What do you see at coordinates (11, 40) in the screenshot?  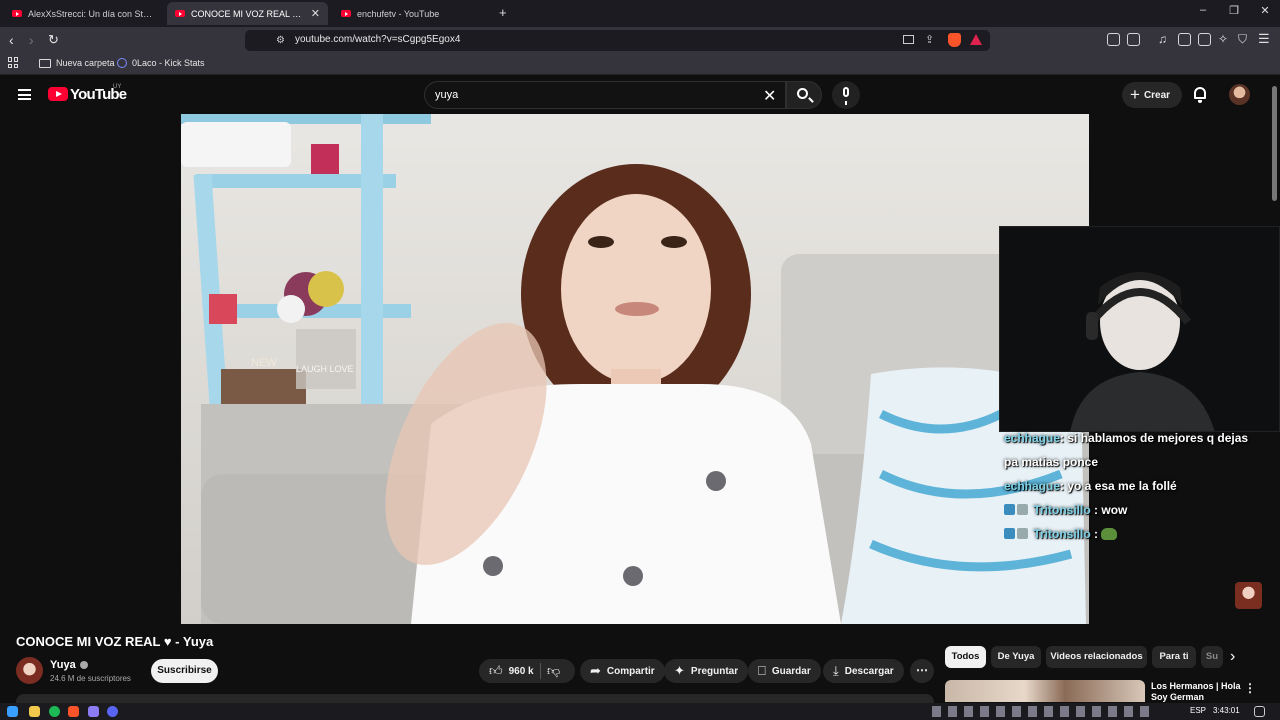 I see `back-icon: ‹` at bounding box center [11, 40].